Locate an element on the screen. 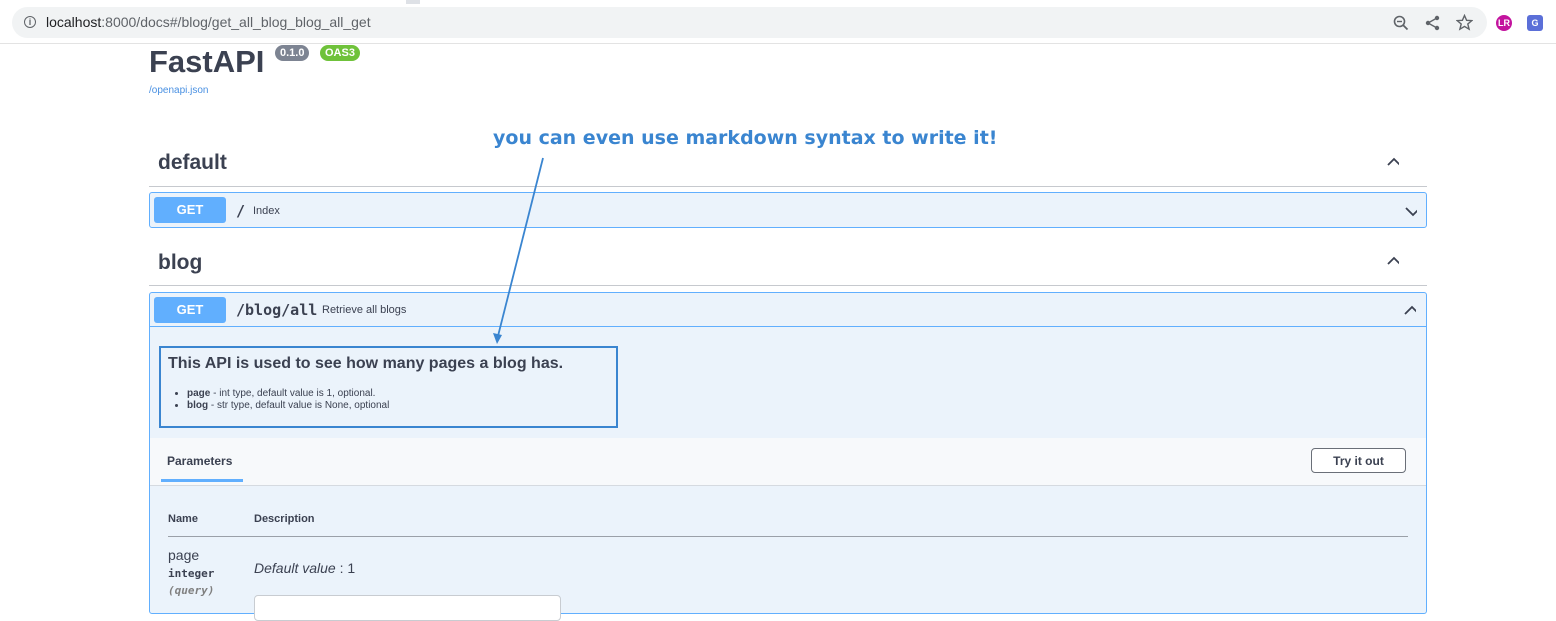  annotation-arrow is located at coordinates (518, 250).